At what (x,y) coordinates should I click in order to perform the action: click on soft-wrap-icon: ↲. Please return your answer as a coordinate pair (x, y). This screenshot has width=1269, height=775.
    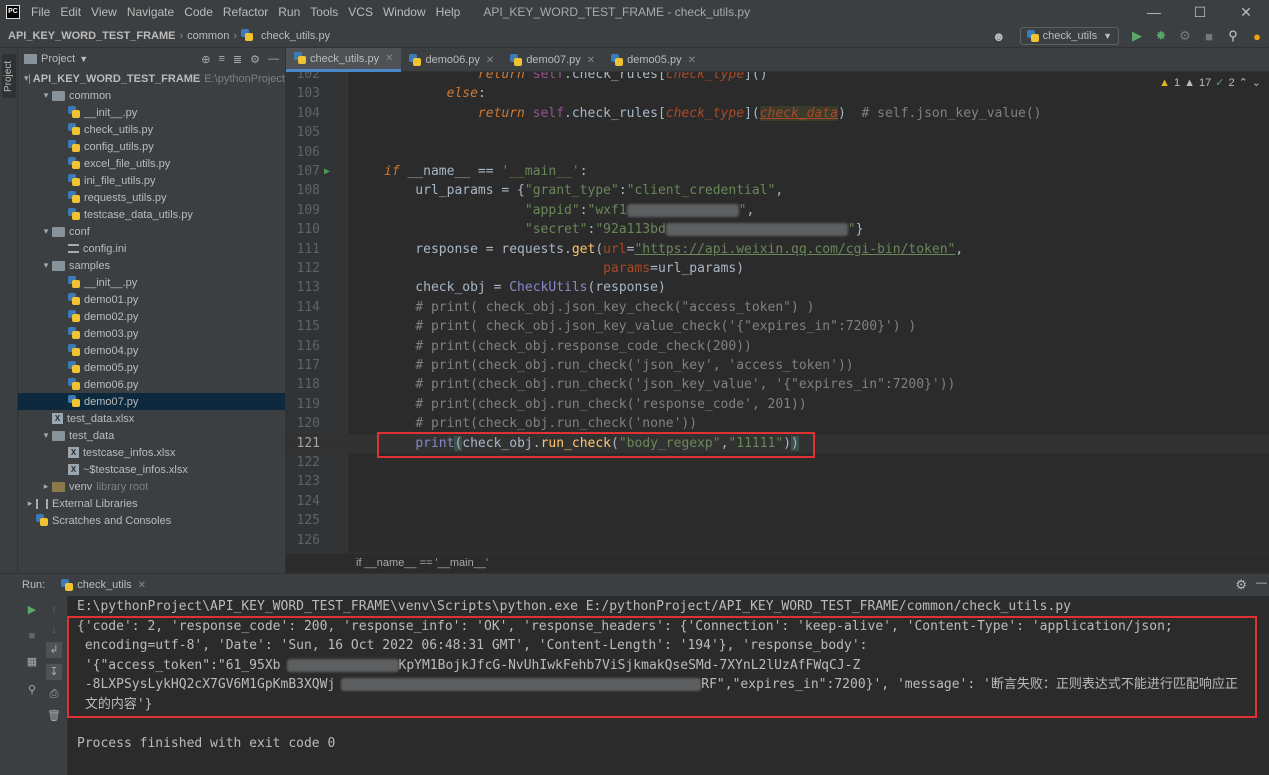
    Looking at the image, I should click on (54, 650).